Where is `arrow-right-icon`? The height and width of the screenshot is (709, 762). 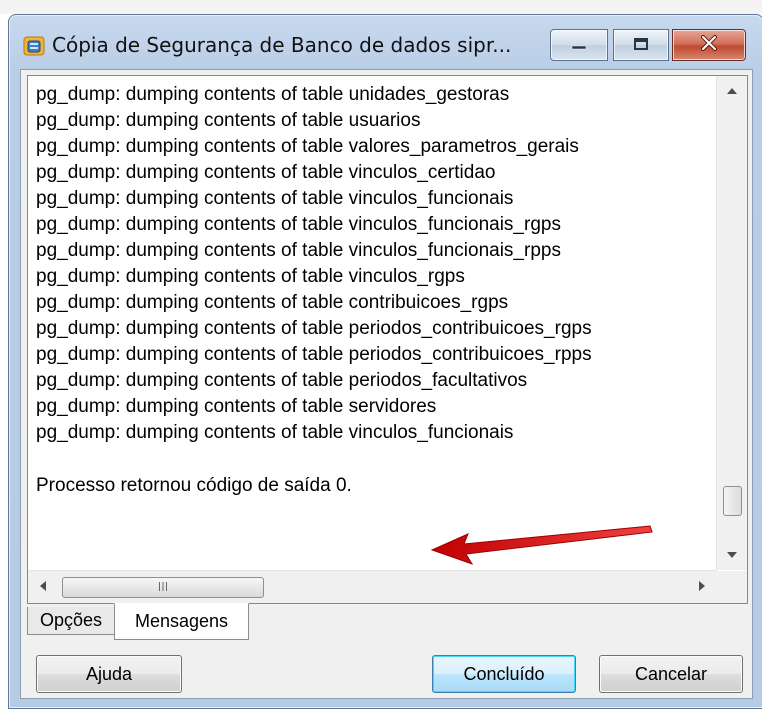 arrow-right-icon is located at coordinates (702, 587).